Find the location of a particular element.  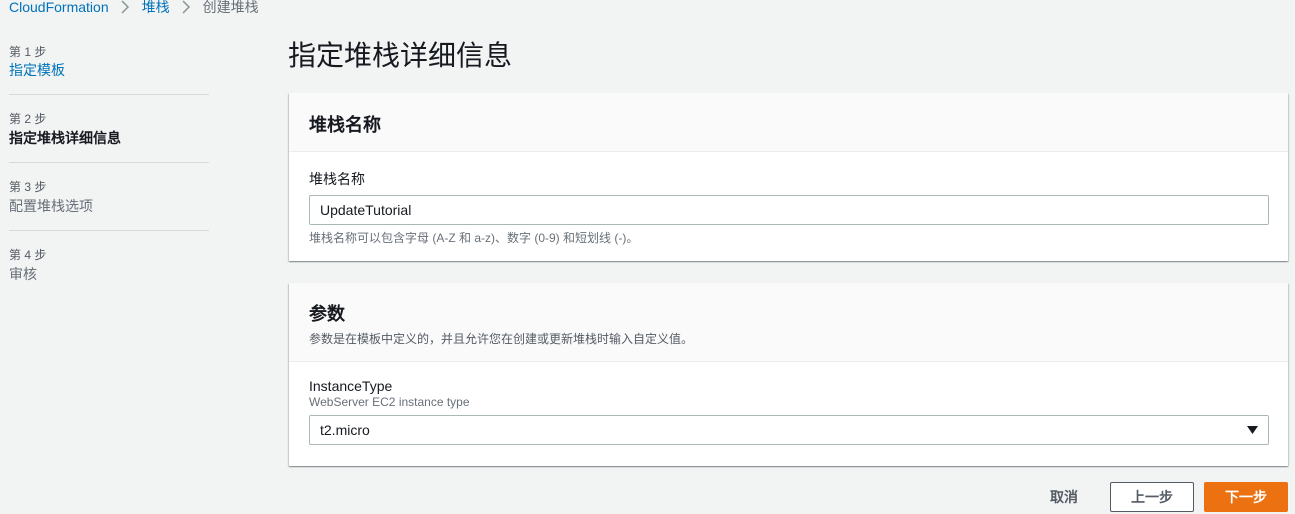

breadcrumb-stacks-link: 堆栈 is located at coordinates (156, 8).